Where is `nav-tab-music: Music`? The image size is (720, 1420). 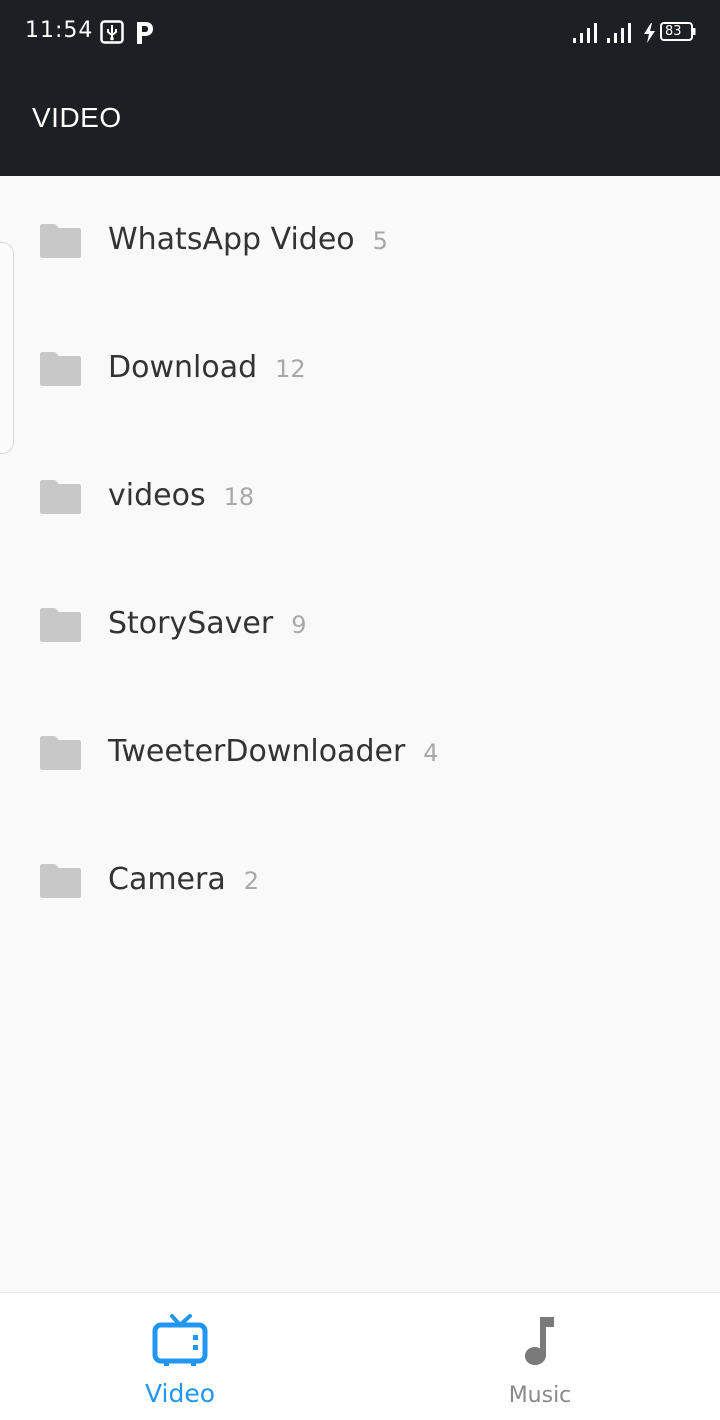 nav-tab-music: Music is located at coordinates (540, 1356).